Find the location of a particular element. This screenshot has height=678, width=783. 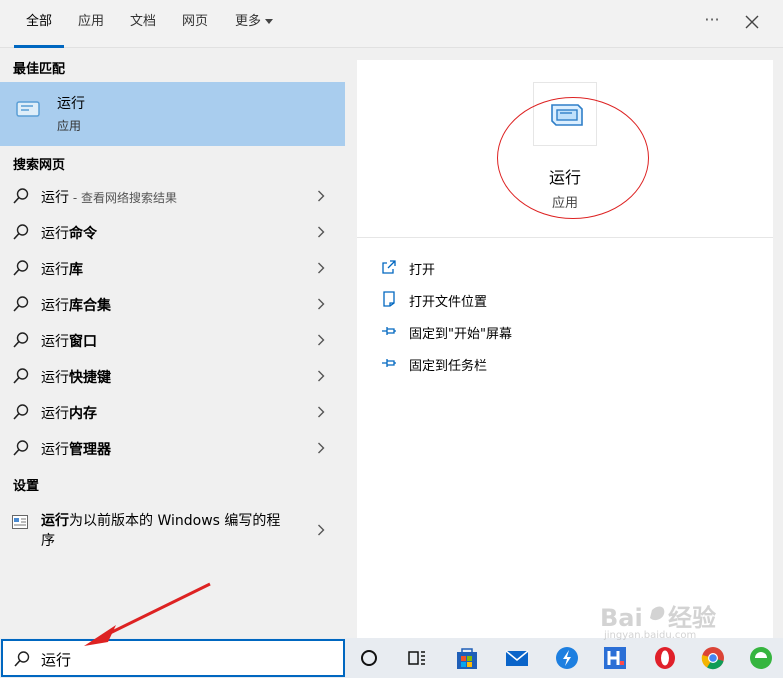

cortana-button is located at coordinates (369, 658).